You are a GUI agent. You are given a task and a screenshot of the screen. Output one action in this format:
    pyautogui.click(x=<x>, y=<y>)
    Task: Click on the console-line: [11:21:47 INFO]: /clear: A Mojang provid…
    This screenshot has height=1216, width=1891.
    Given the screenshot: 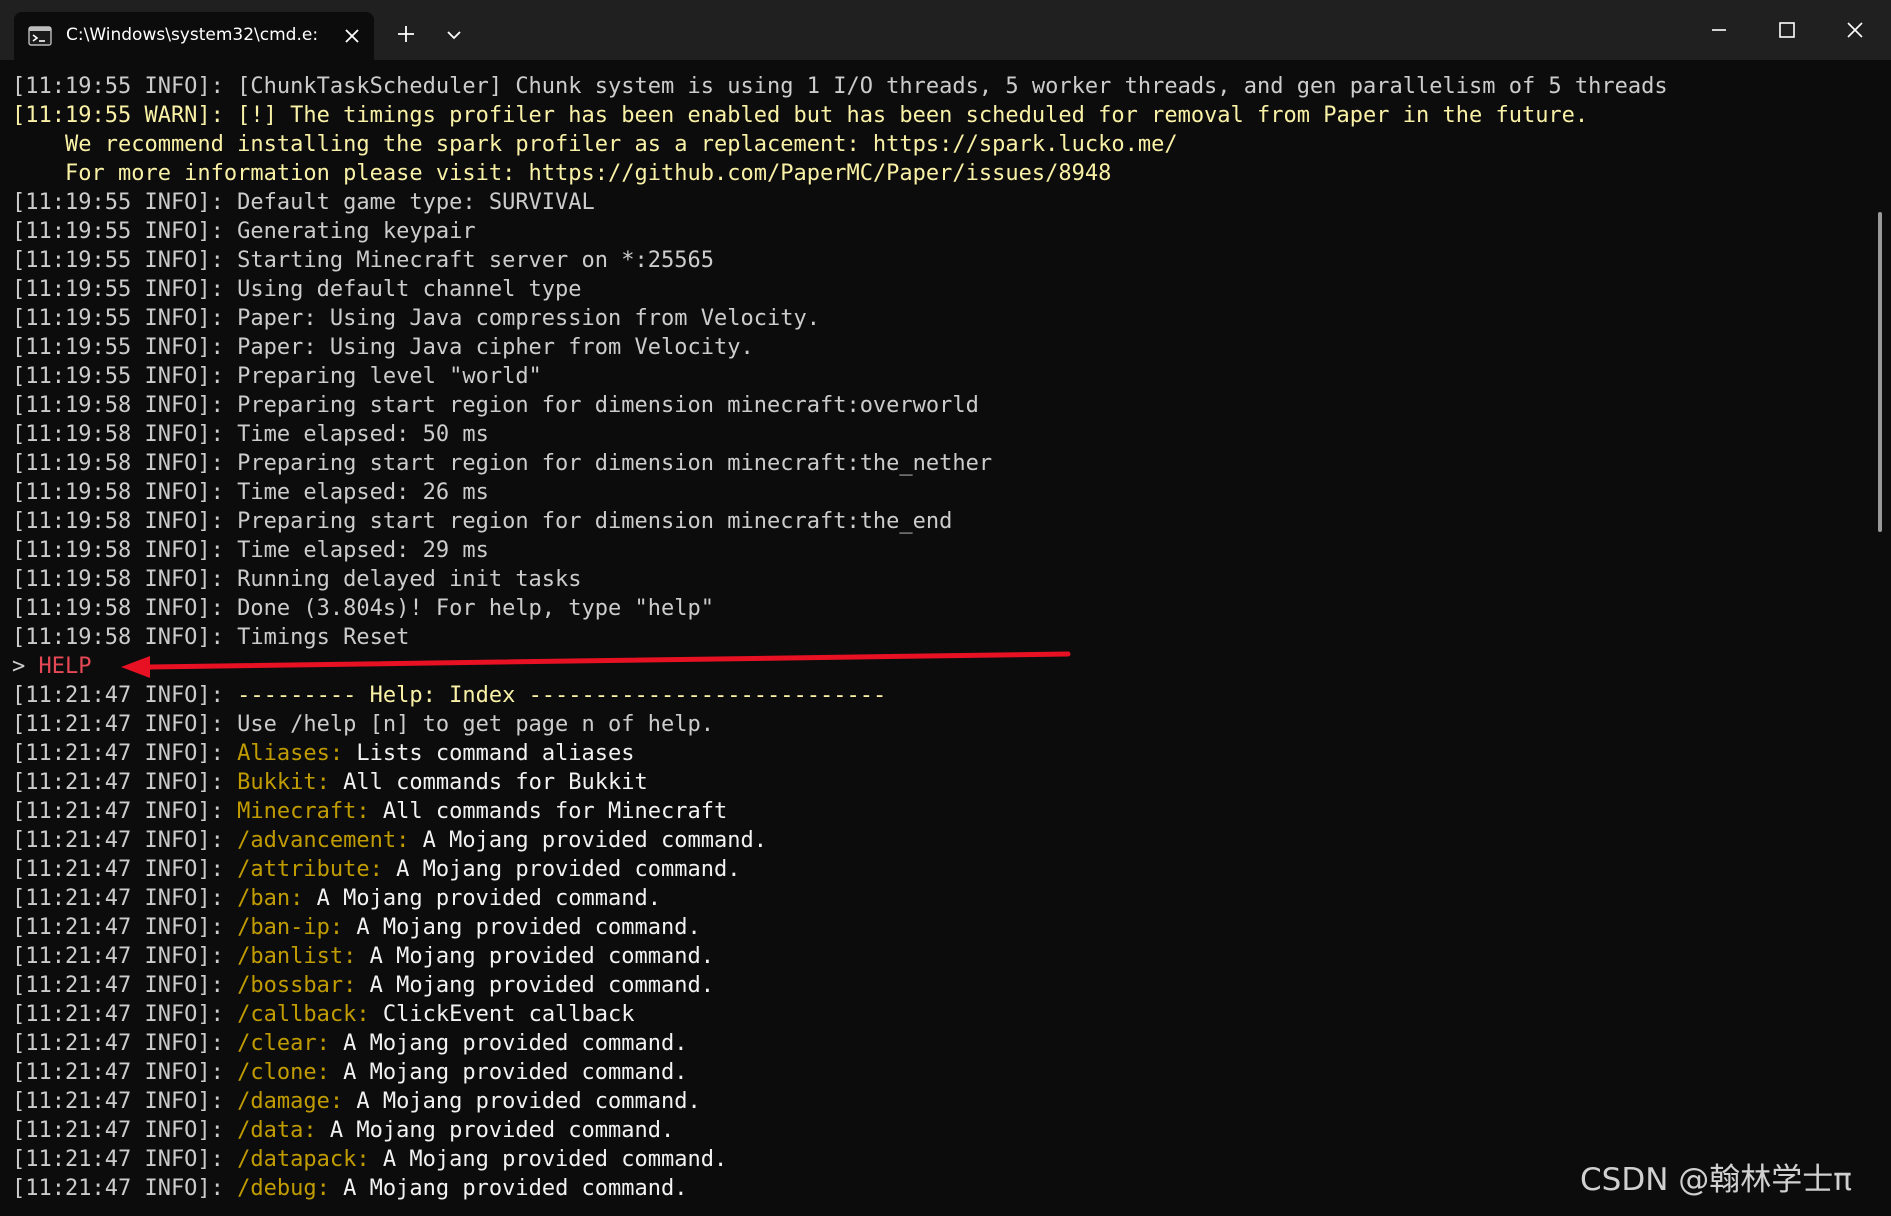 What is the action you would take?
    pyautogui.click(x=350, y=1043)
    